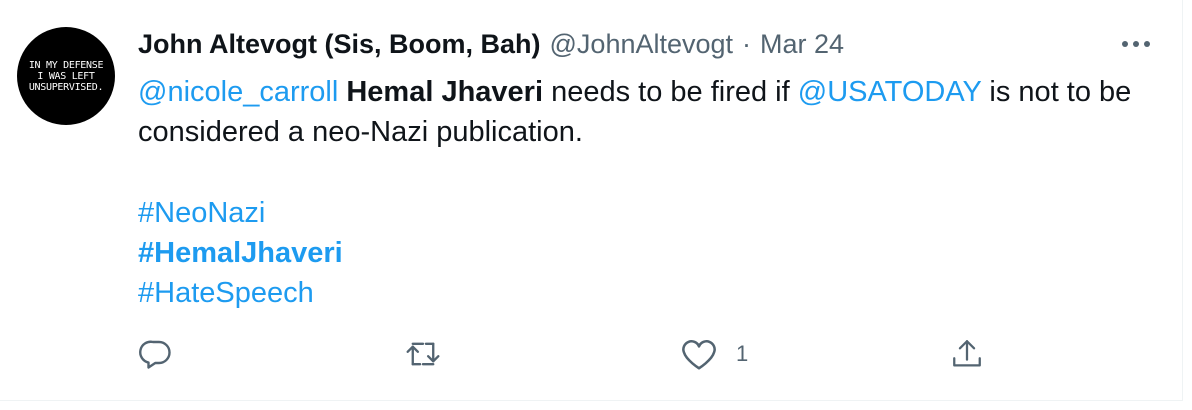  I want to click on heart-icon, so click(699, 354).